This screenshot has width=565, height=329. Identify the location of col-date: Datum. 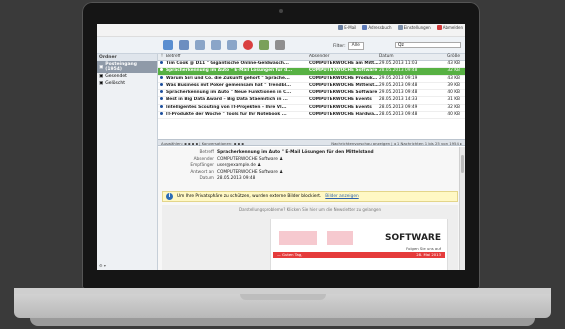
(406, 57).